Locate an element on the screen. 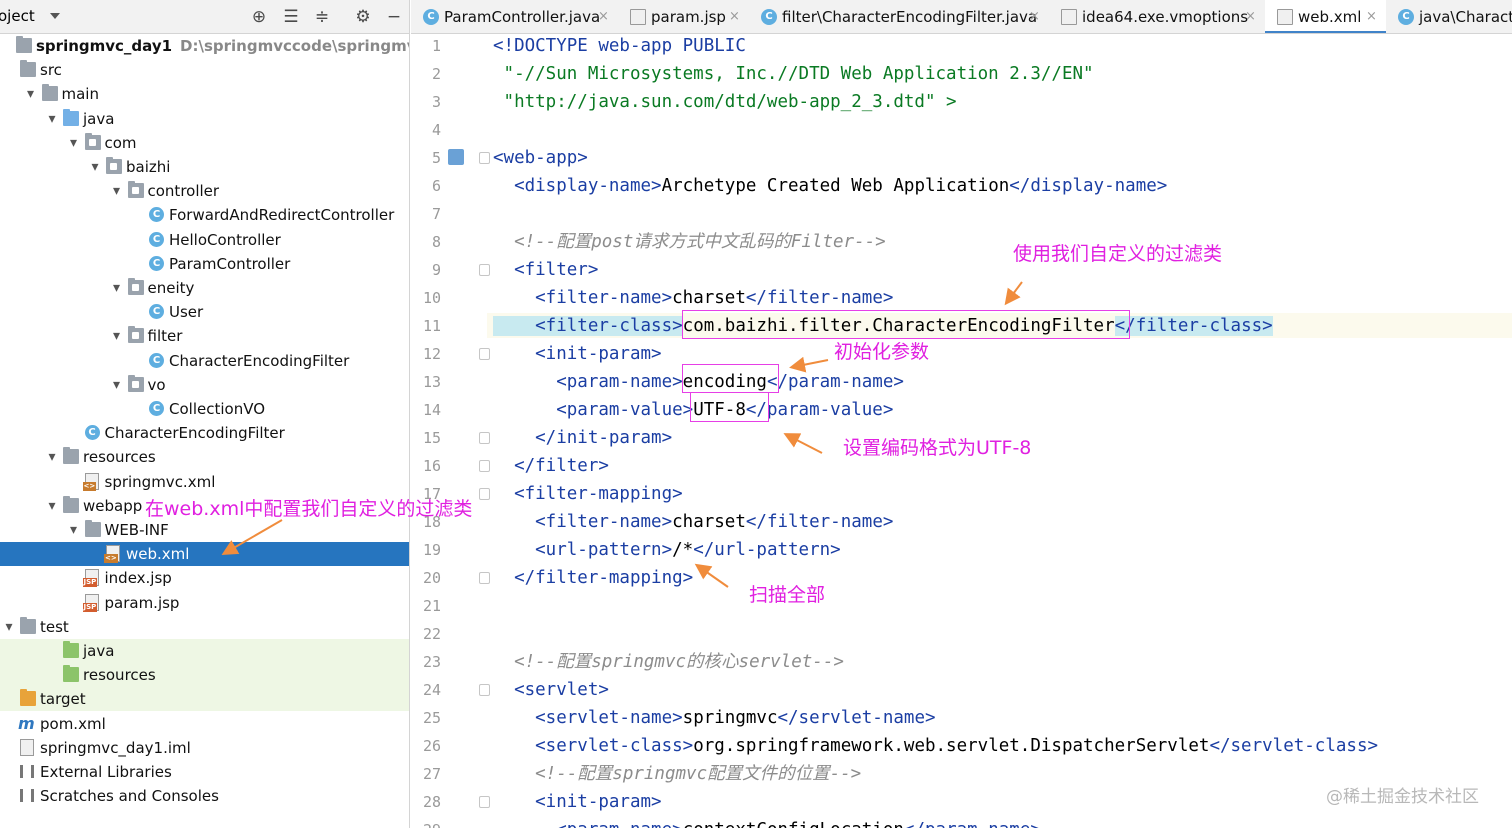 This screenshot has height=828, width=1512. tree-item: C CollectionVO is located at coordinates (204, 409).